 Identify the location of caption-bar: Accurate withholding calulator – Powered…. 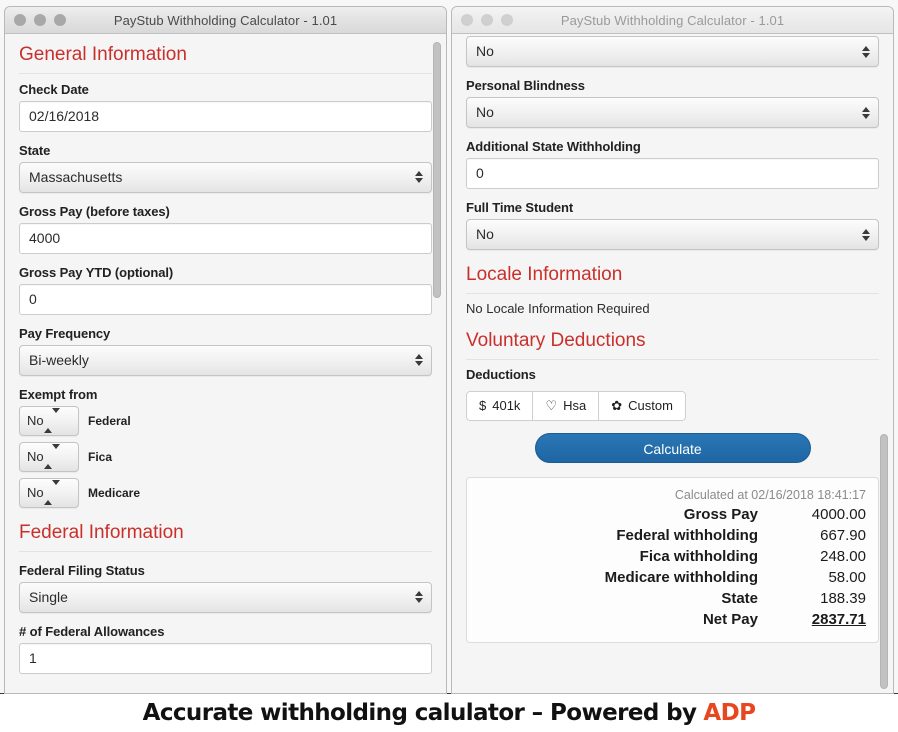
(449, 713).